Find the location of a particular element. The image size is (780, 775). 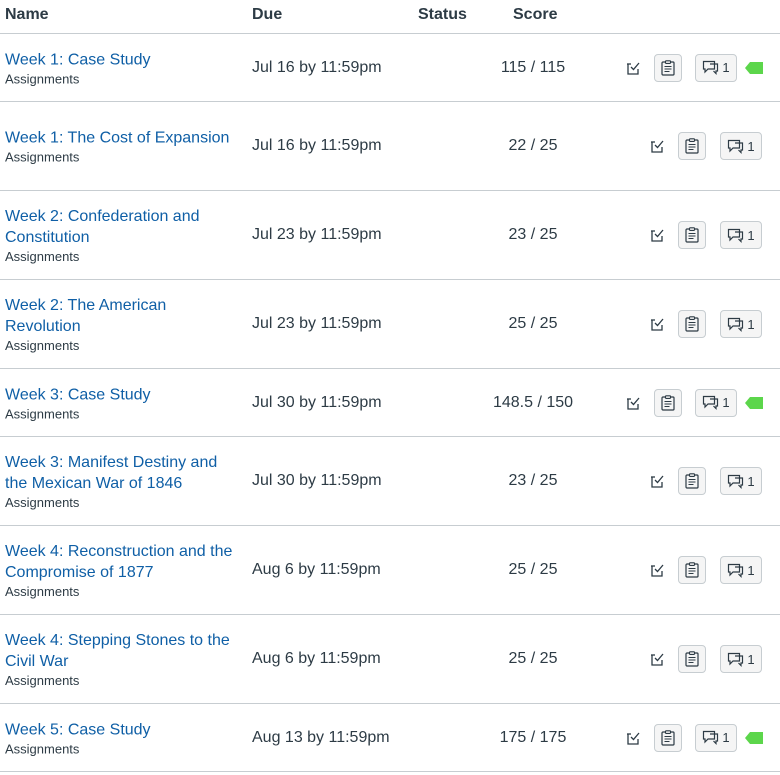

assignment-link: Week 2: The American Revolution is located at coordinates (122, 316).